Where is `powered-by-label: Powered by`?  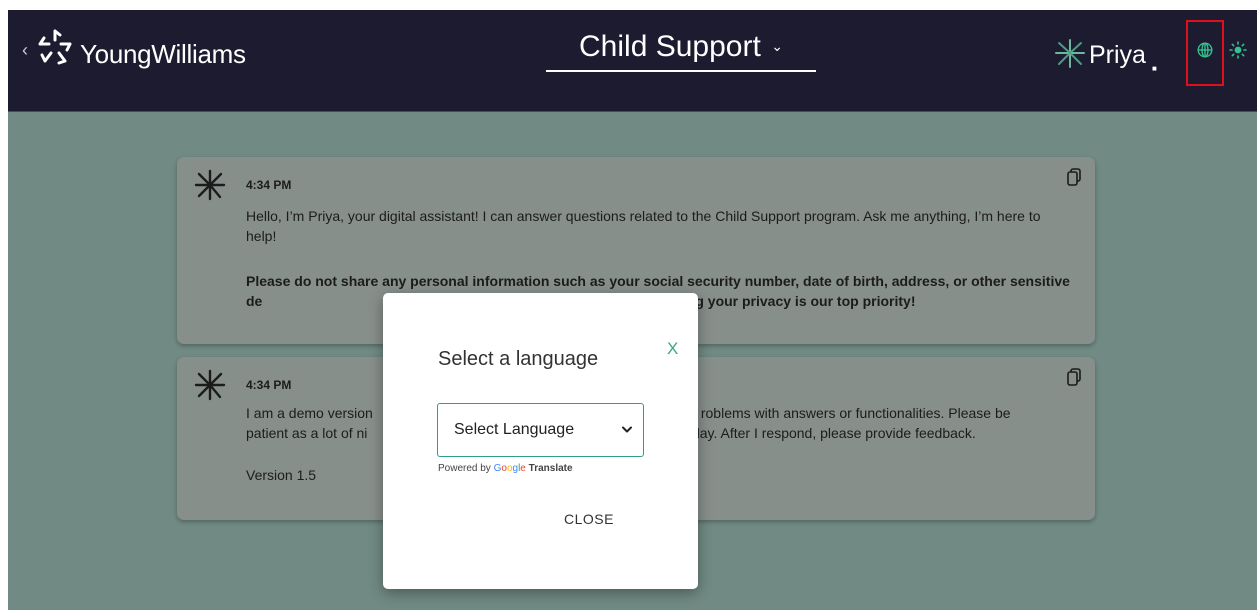
powered-by-label: Powered by is located at coordinates (464, 468).